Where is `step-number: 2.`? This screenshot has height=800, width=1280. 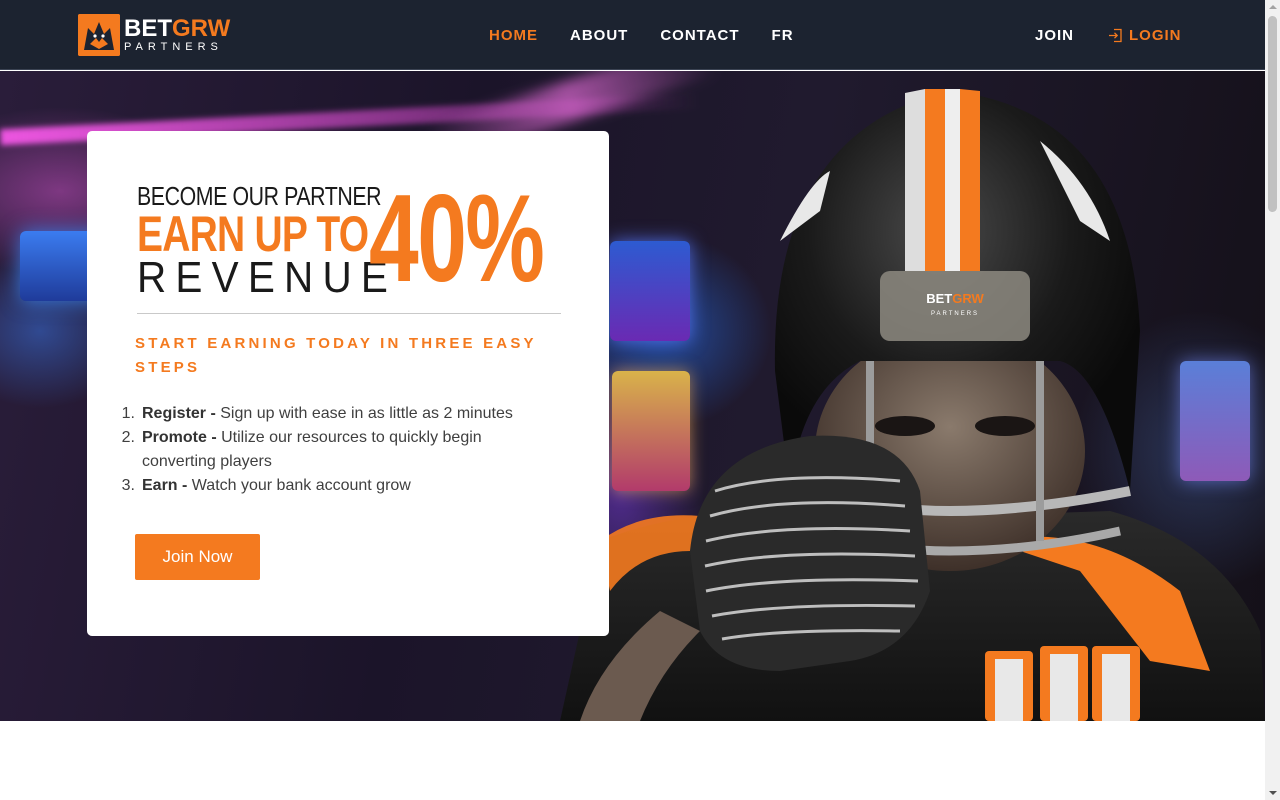
step-number: 2. is located at coordinates (128, 437).